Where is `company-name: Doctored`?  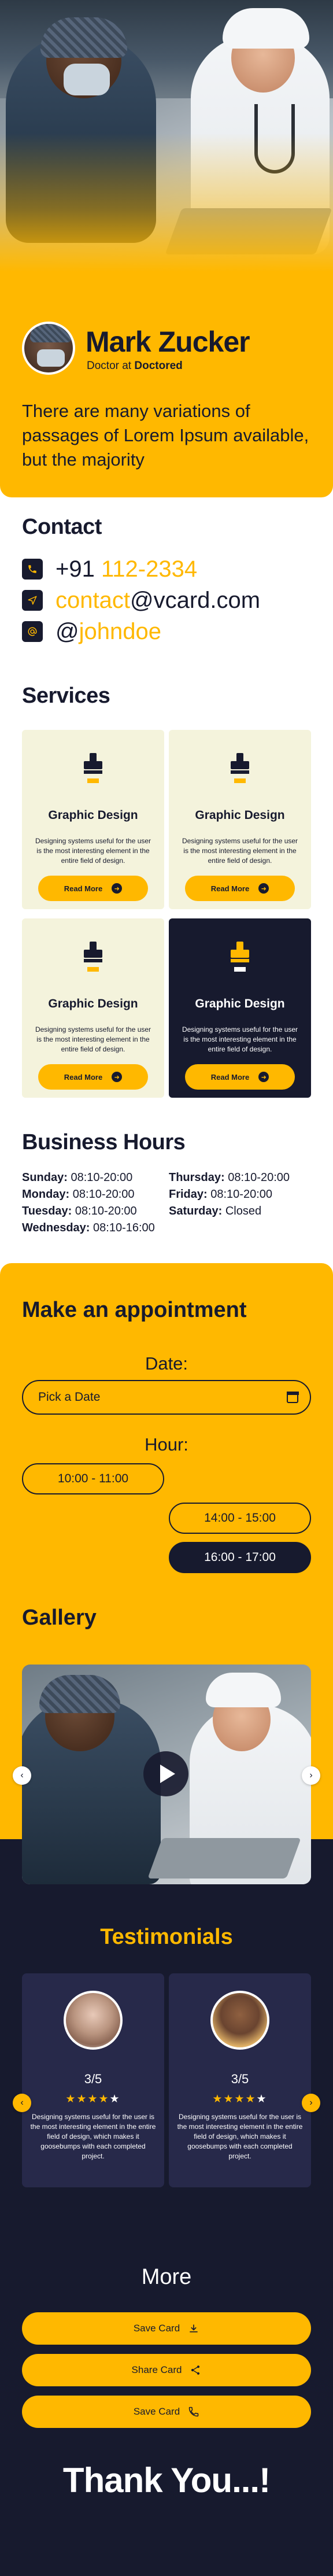 company-name: Doctored is located at coordinates (159, 366).